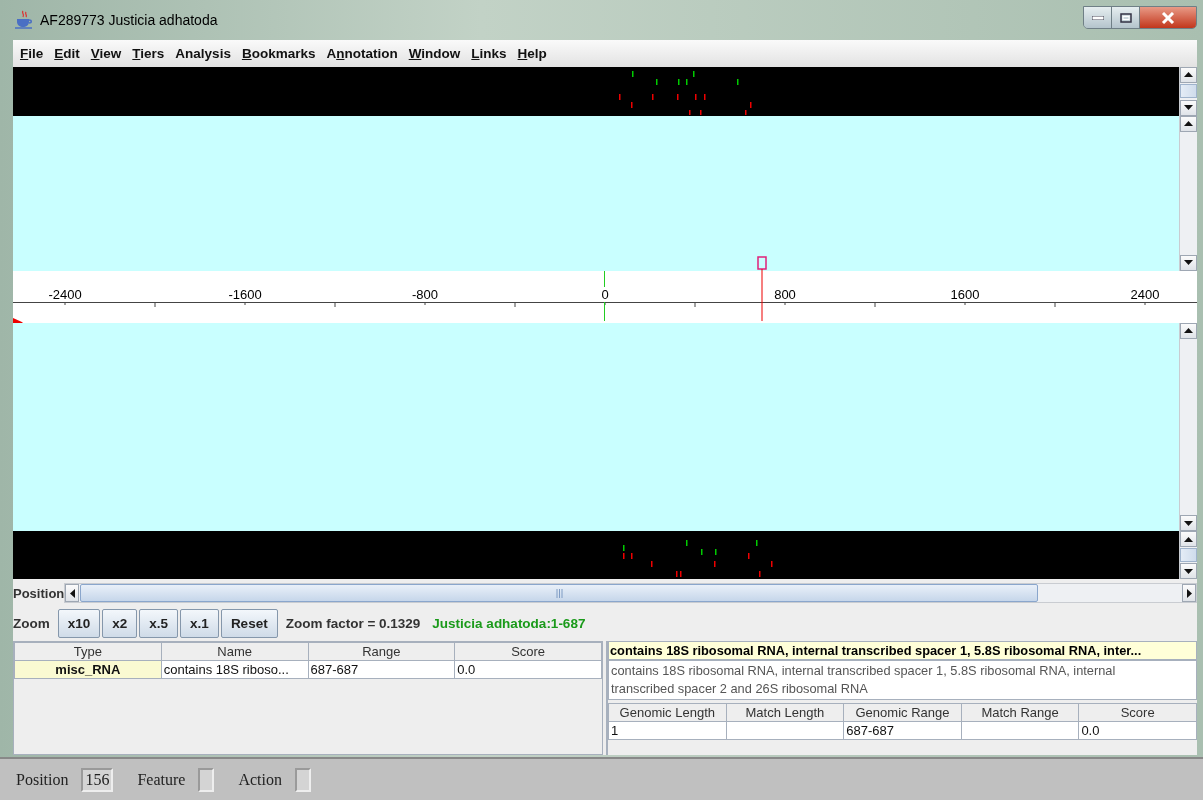 Image resolution: width=1203 pixels, height=800 pixels. What do you see at coordinates (161, 779) in the screenshot?
I see `status-label: Feature` at bounding box center [161, 779].